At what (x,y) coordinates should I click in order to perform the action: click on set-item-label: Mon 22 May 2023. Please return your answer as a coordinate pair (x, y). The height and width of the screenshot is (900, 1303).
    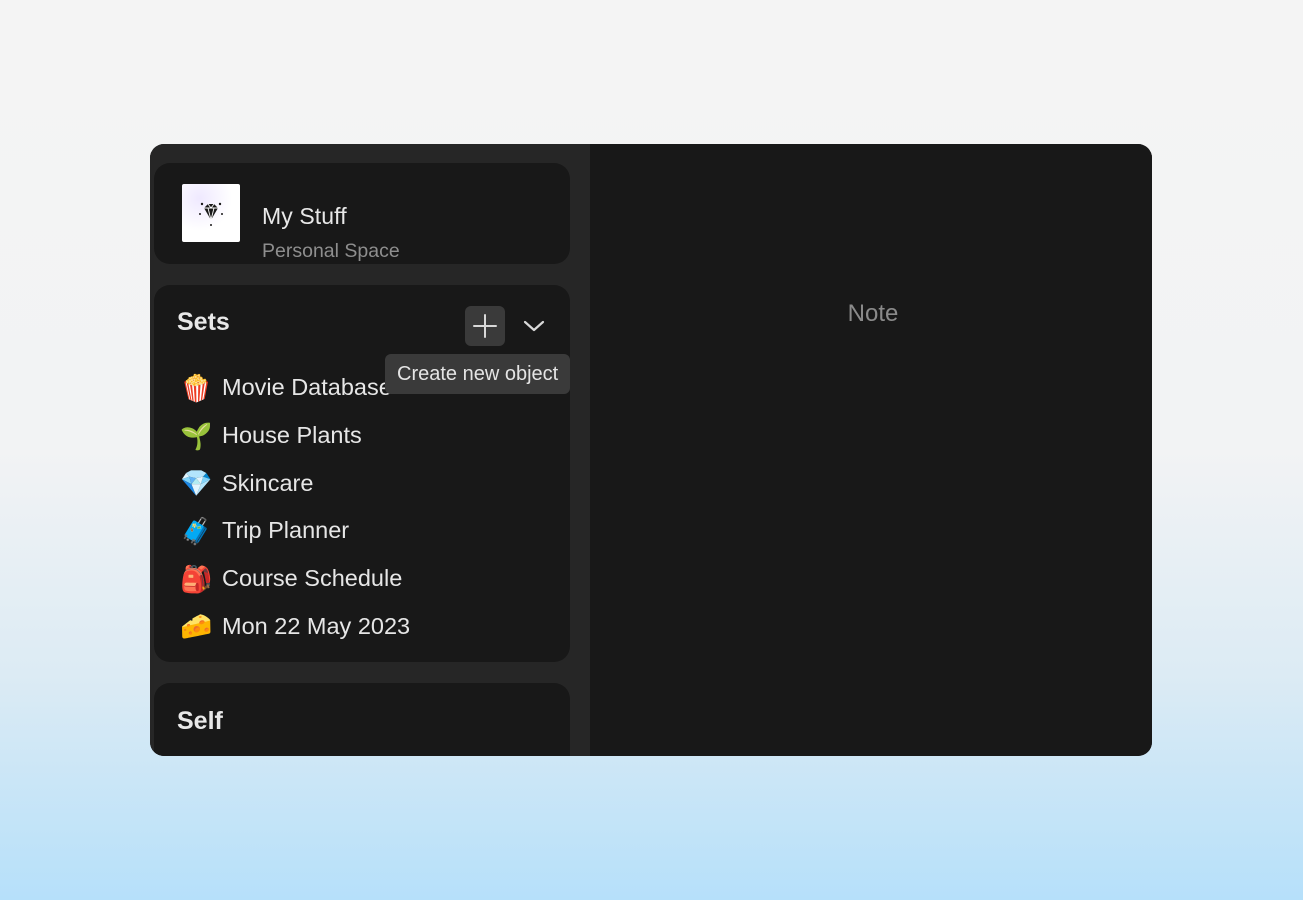
    Looking at the image, I should click on (316, 625).